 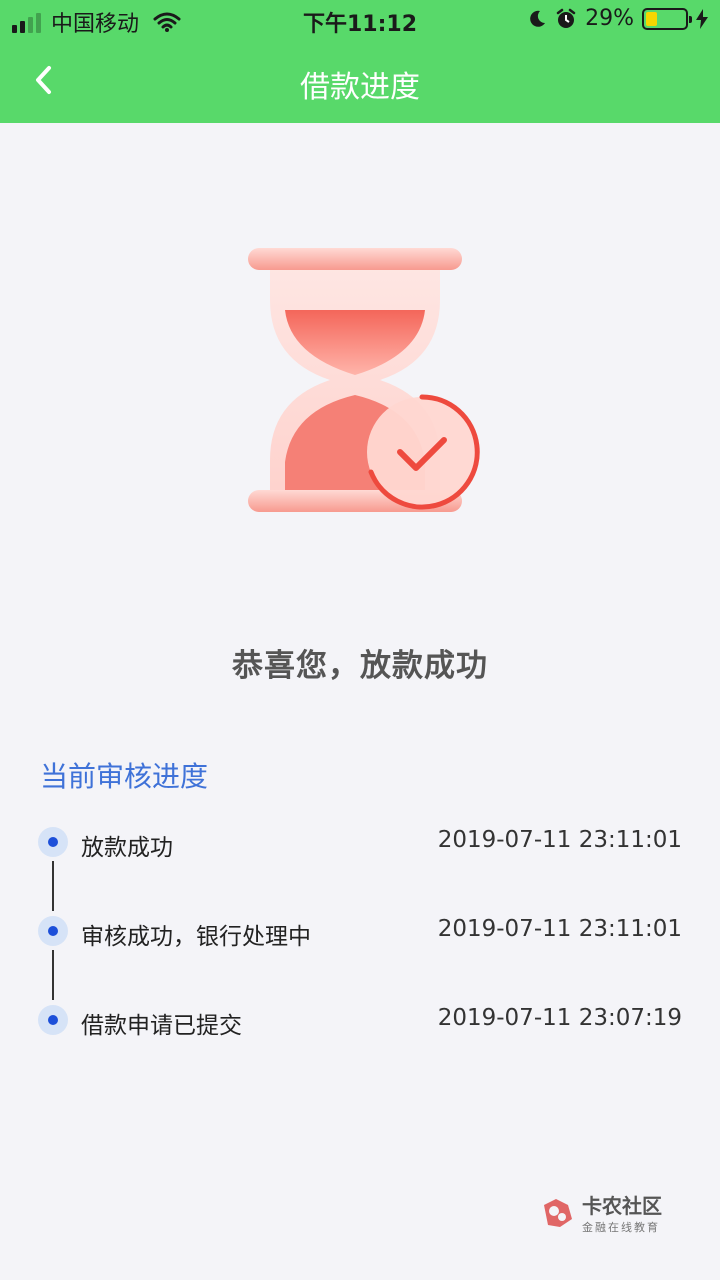 I want to click on alarm-icon, so click(x=566, y=18).